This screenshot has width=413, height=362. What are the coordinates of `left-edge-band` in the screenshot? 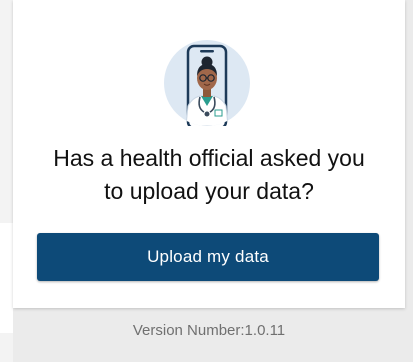 It's located at (6, 278).